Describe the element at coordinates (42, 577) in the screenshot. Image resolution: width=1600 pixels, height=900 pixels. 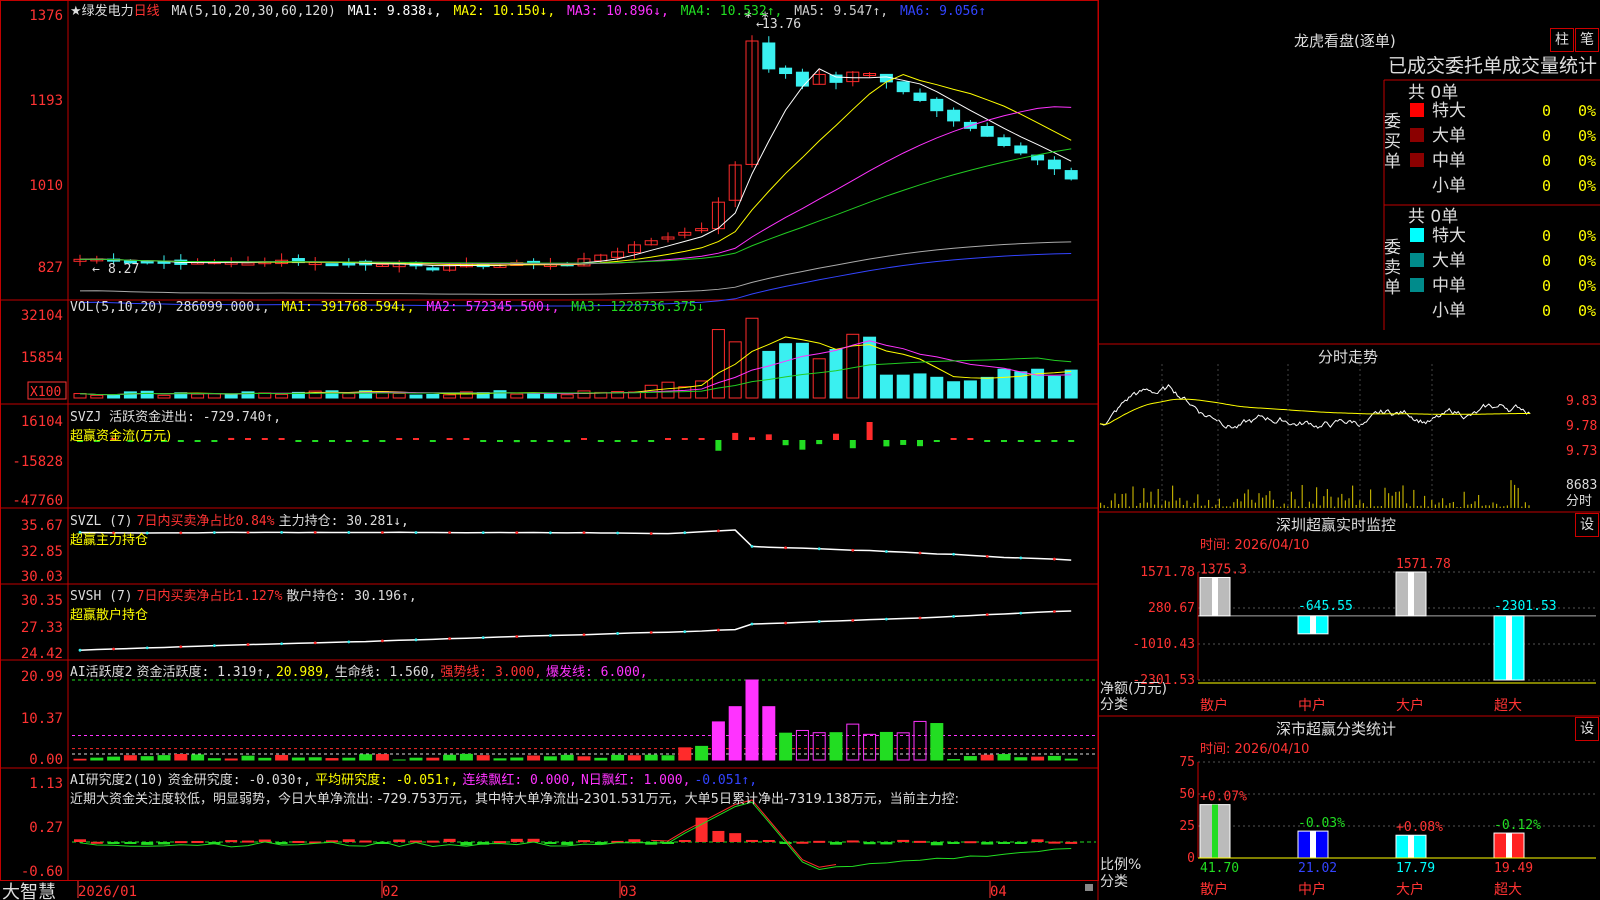
I see `svzl-ytick-3: 30.03` at that location.